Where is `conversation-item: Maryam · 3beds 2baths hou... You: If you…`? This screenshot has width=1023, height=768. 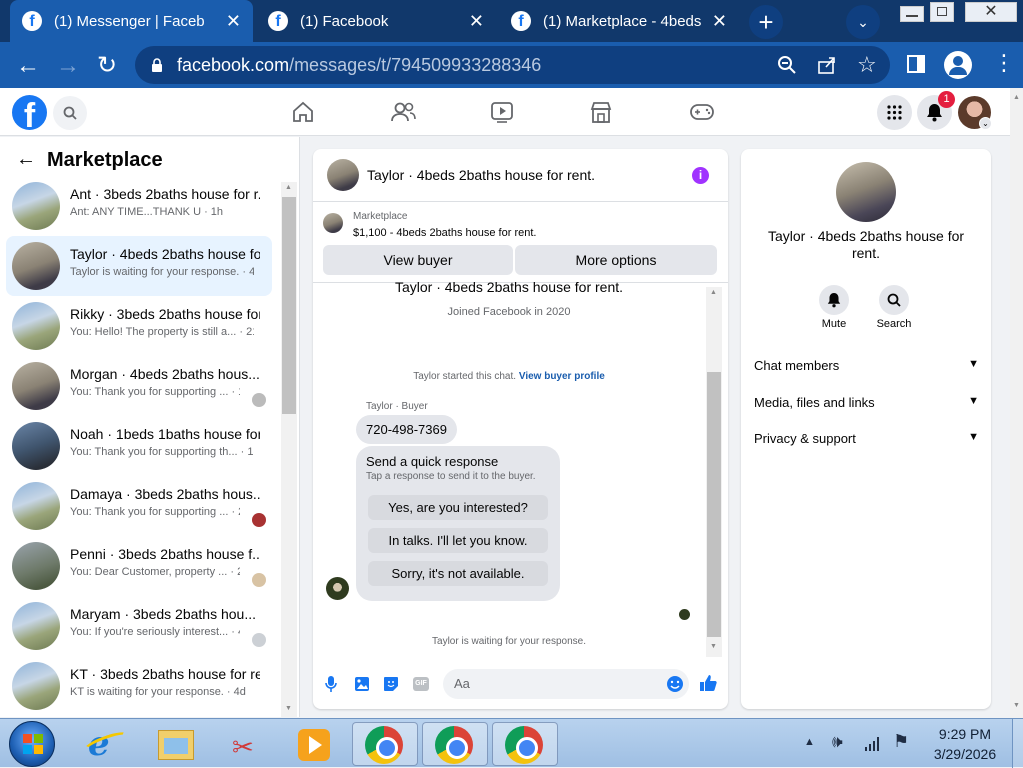
conversation-item: Maryam · 3beds 2baths hou... You: If you… is located at coordinates (139, 626).